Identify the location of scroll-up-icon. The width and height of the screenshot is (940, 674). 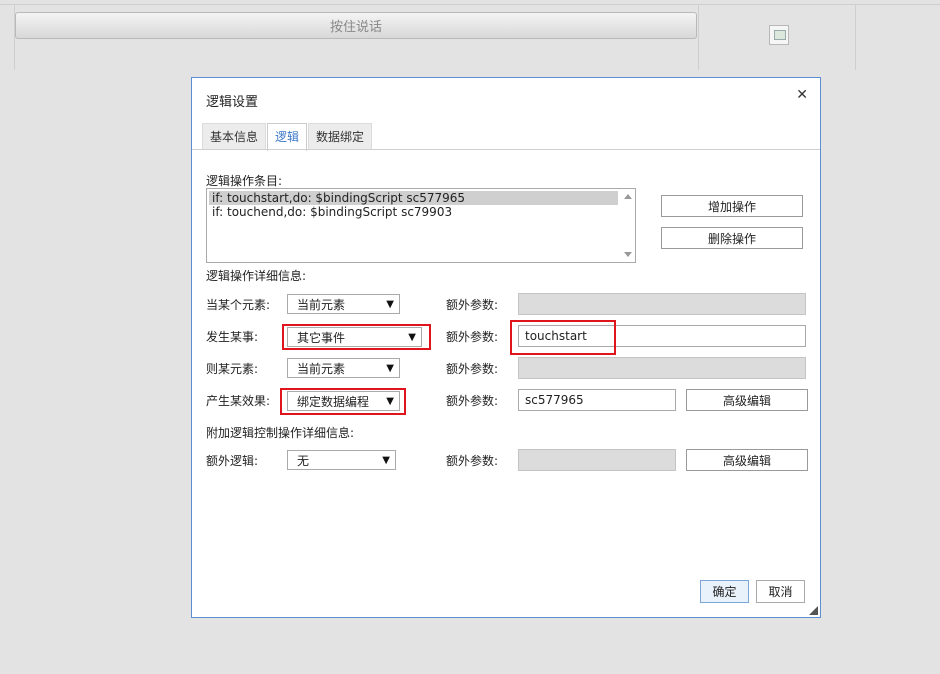
(628, 196).